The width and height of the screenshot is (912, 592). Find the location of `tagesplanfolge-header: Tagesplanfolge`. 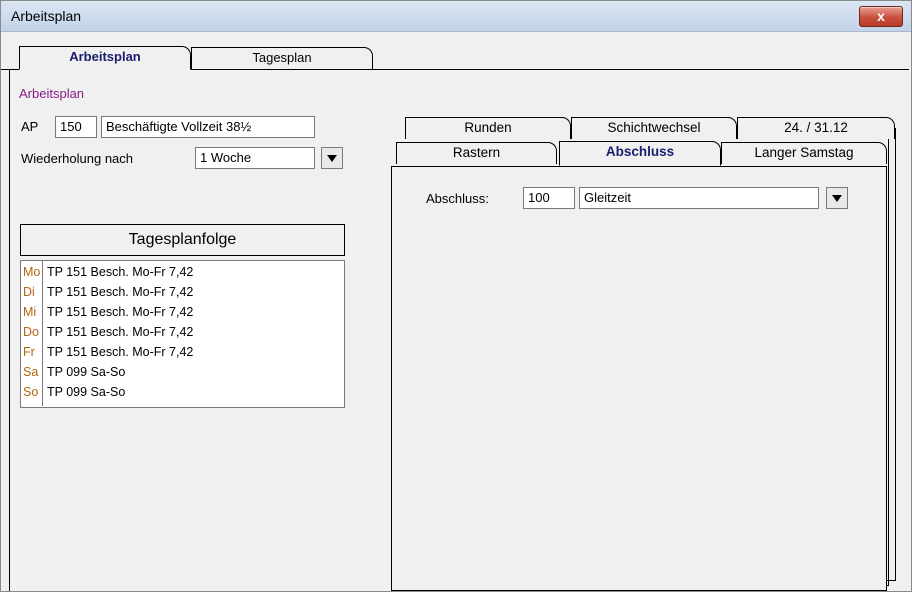

tagesplanfolge-header: Tagesplanfolge is located at coordinates (182, 240).